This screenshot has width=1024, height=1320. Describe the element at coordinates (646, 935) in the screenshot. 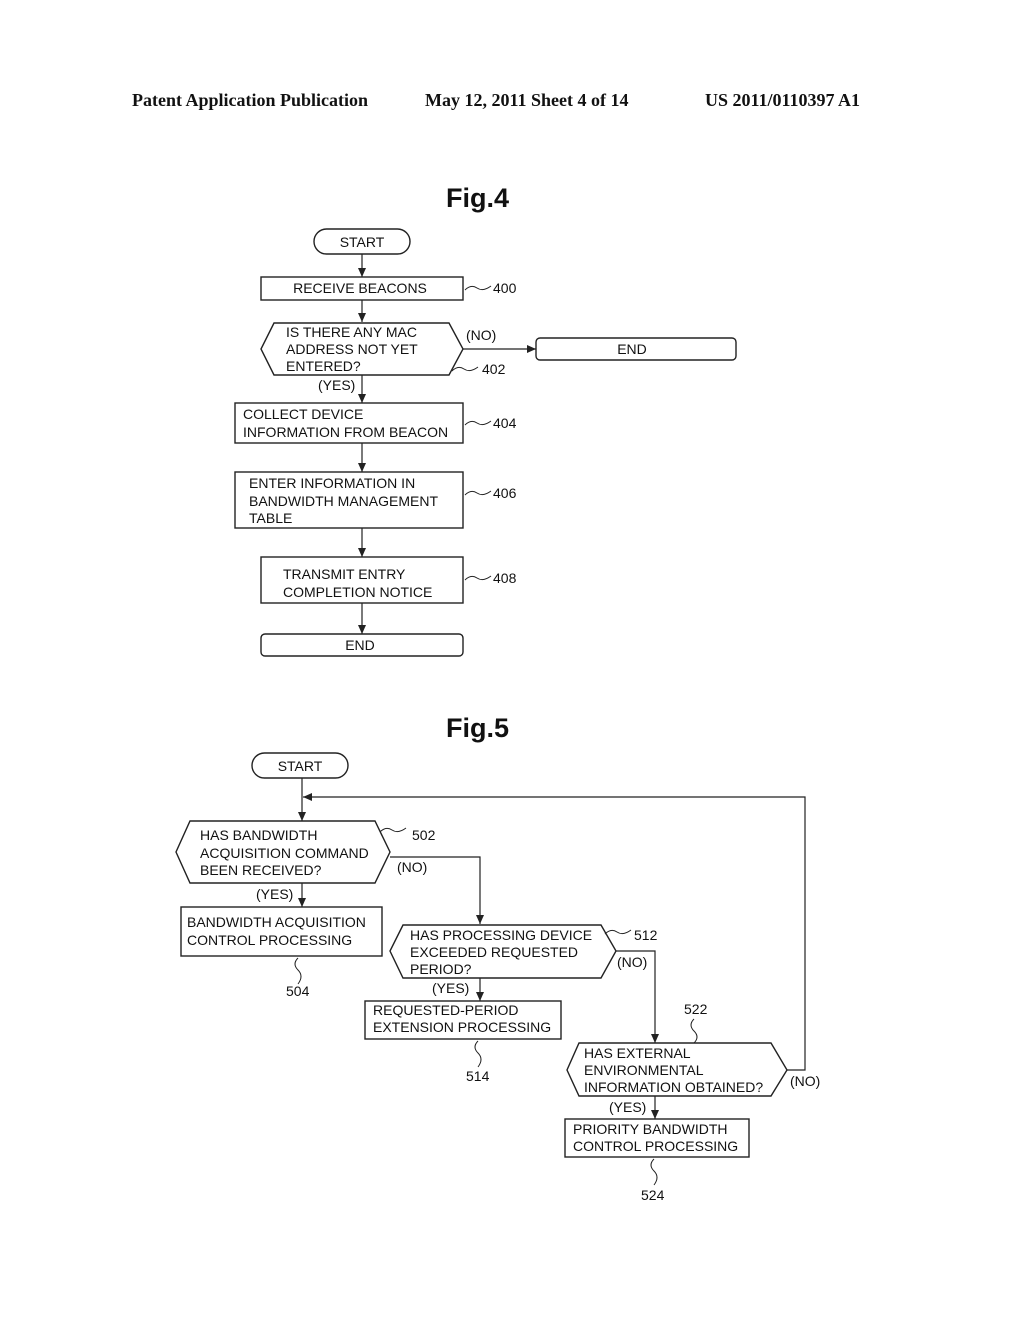

I see `ref-512: 512` at that location.